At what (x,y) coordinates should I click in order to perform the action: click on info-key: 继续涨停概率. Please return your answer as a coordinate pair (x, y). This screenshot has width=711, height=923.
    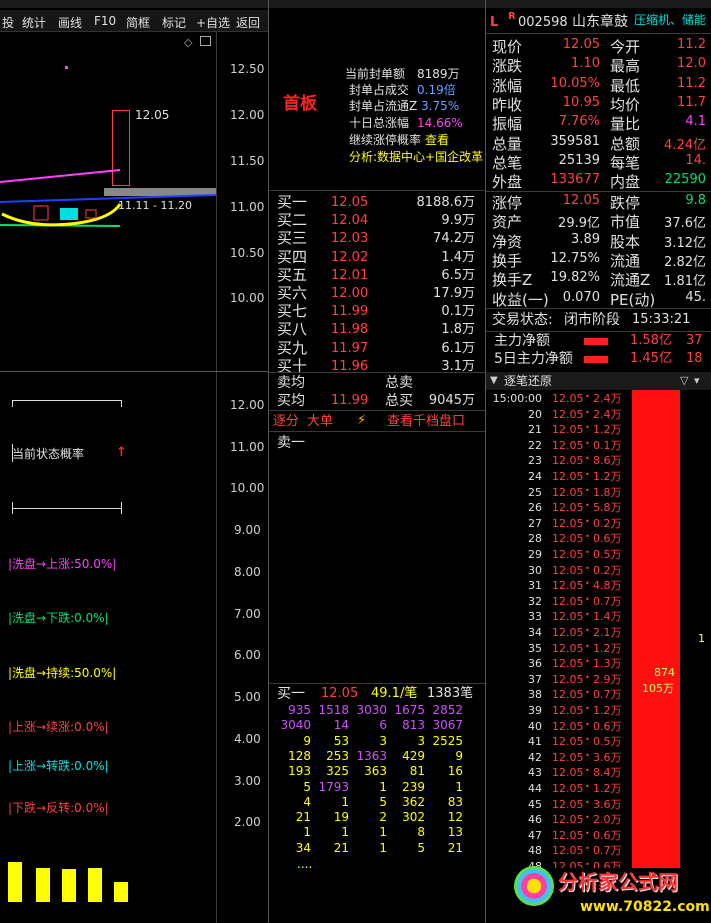
    Looking at the image, I should click on (385, 140).